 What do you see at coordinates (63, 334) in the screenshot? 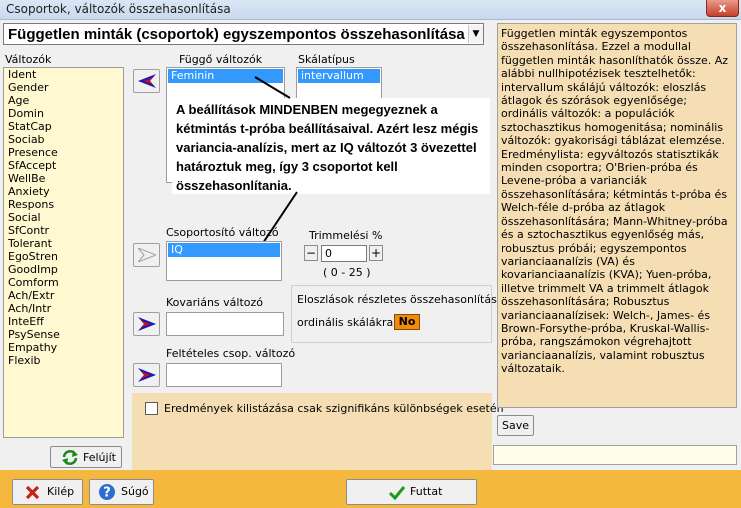
I see `list-item: PsySense` at bounding box center [63, 334].